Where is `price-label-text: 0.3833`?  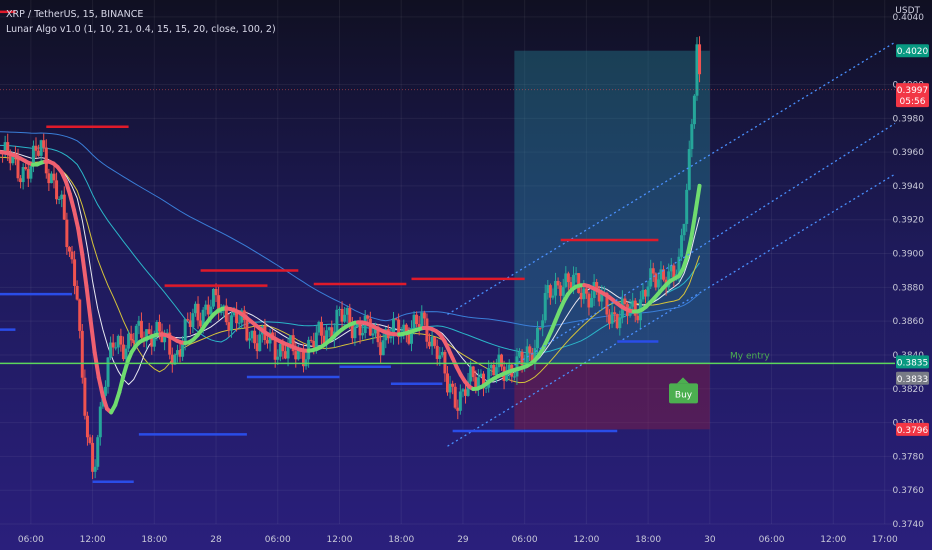 price-label-text: 0.3833 is located at coordinates (913, 380).